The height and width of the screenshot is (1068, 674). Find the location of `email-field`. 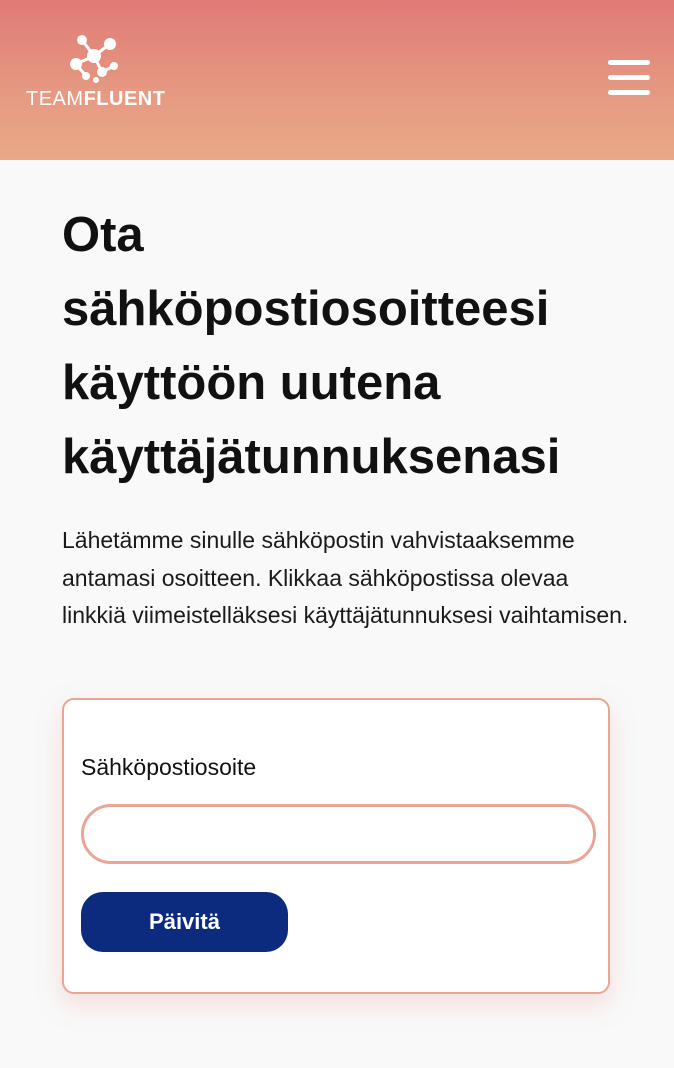

email-field is located at coordinates (338, 834).